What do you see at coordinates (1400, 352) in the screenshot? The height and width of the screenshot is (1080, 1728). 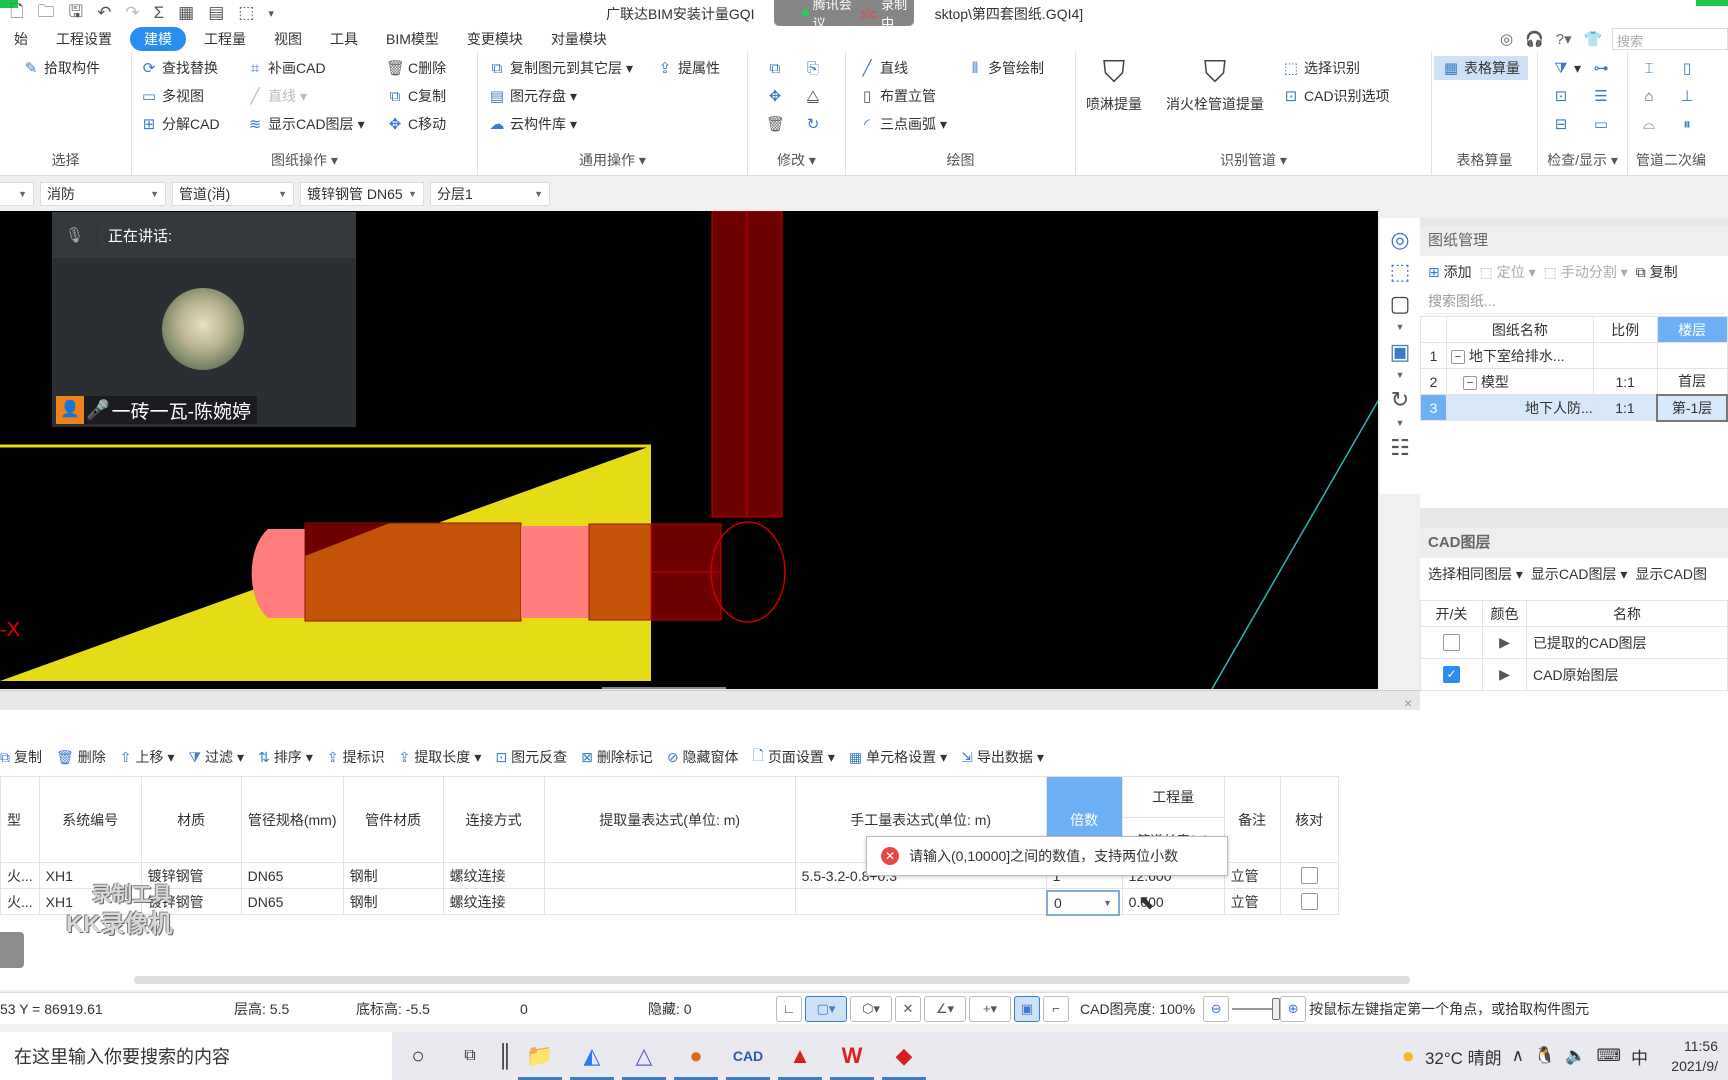 I see `solid-cube-icon: ▣` at bounding box center [1400, 352].